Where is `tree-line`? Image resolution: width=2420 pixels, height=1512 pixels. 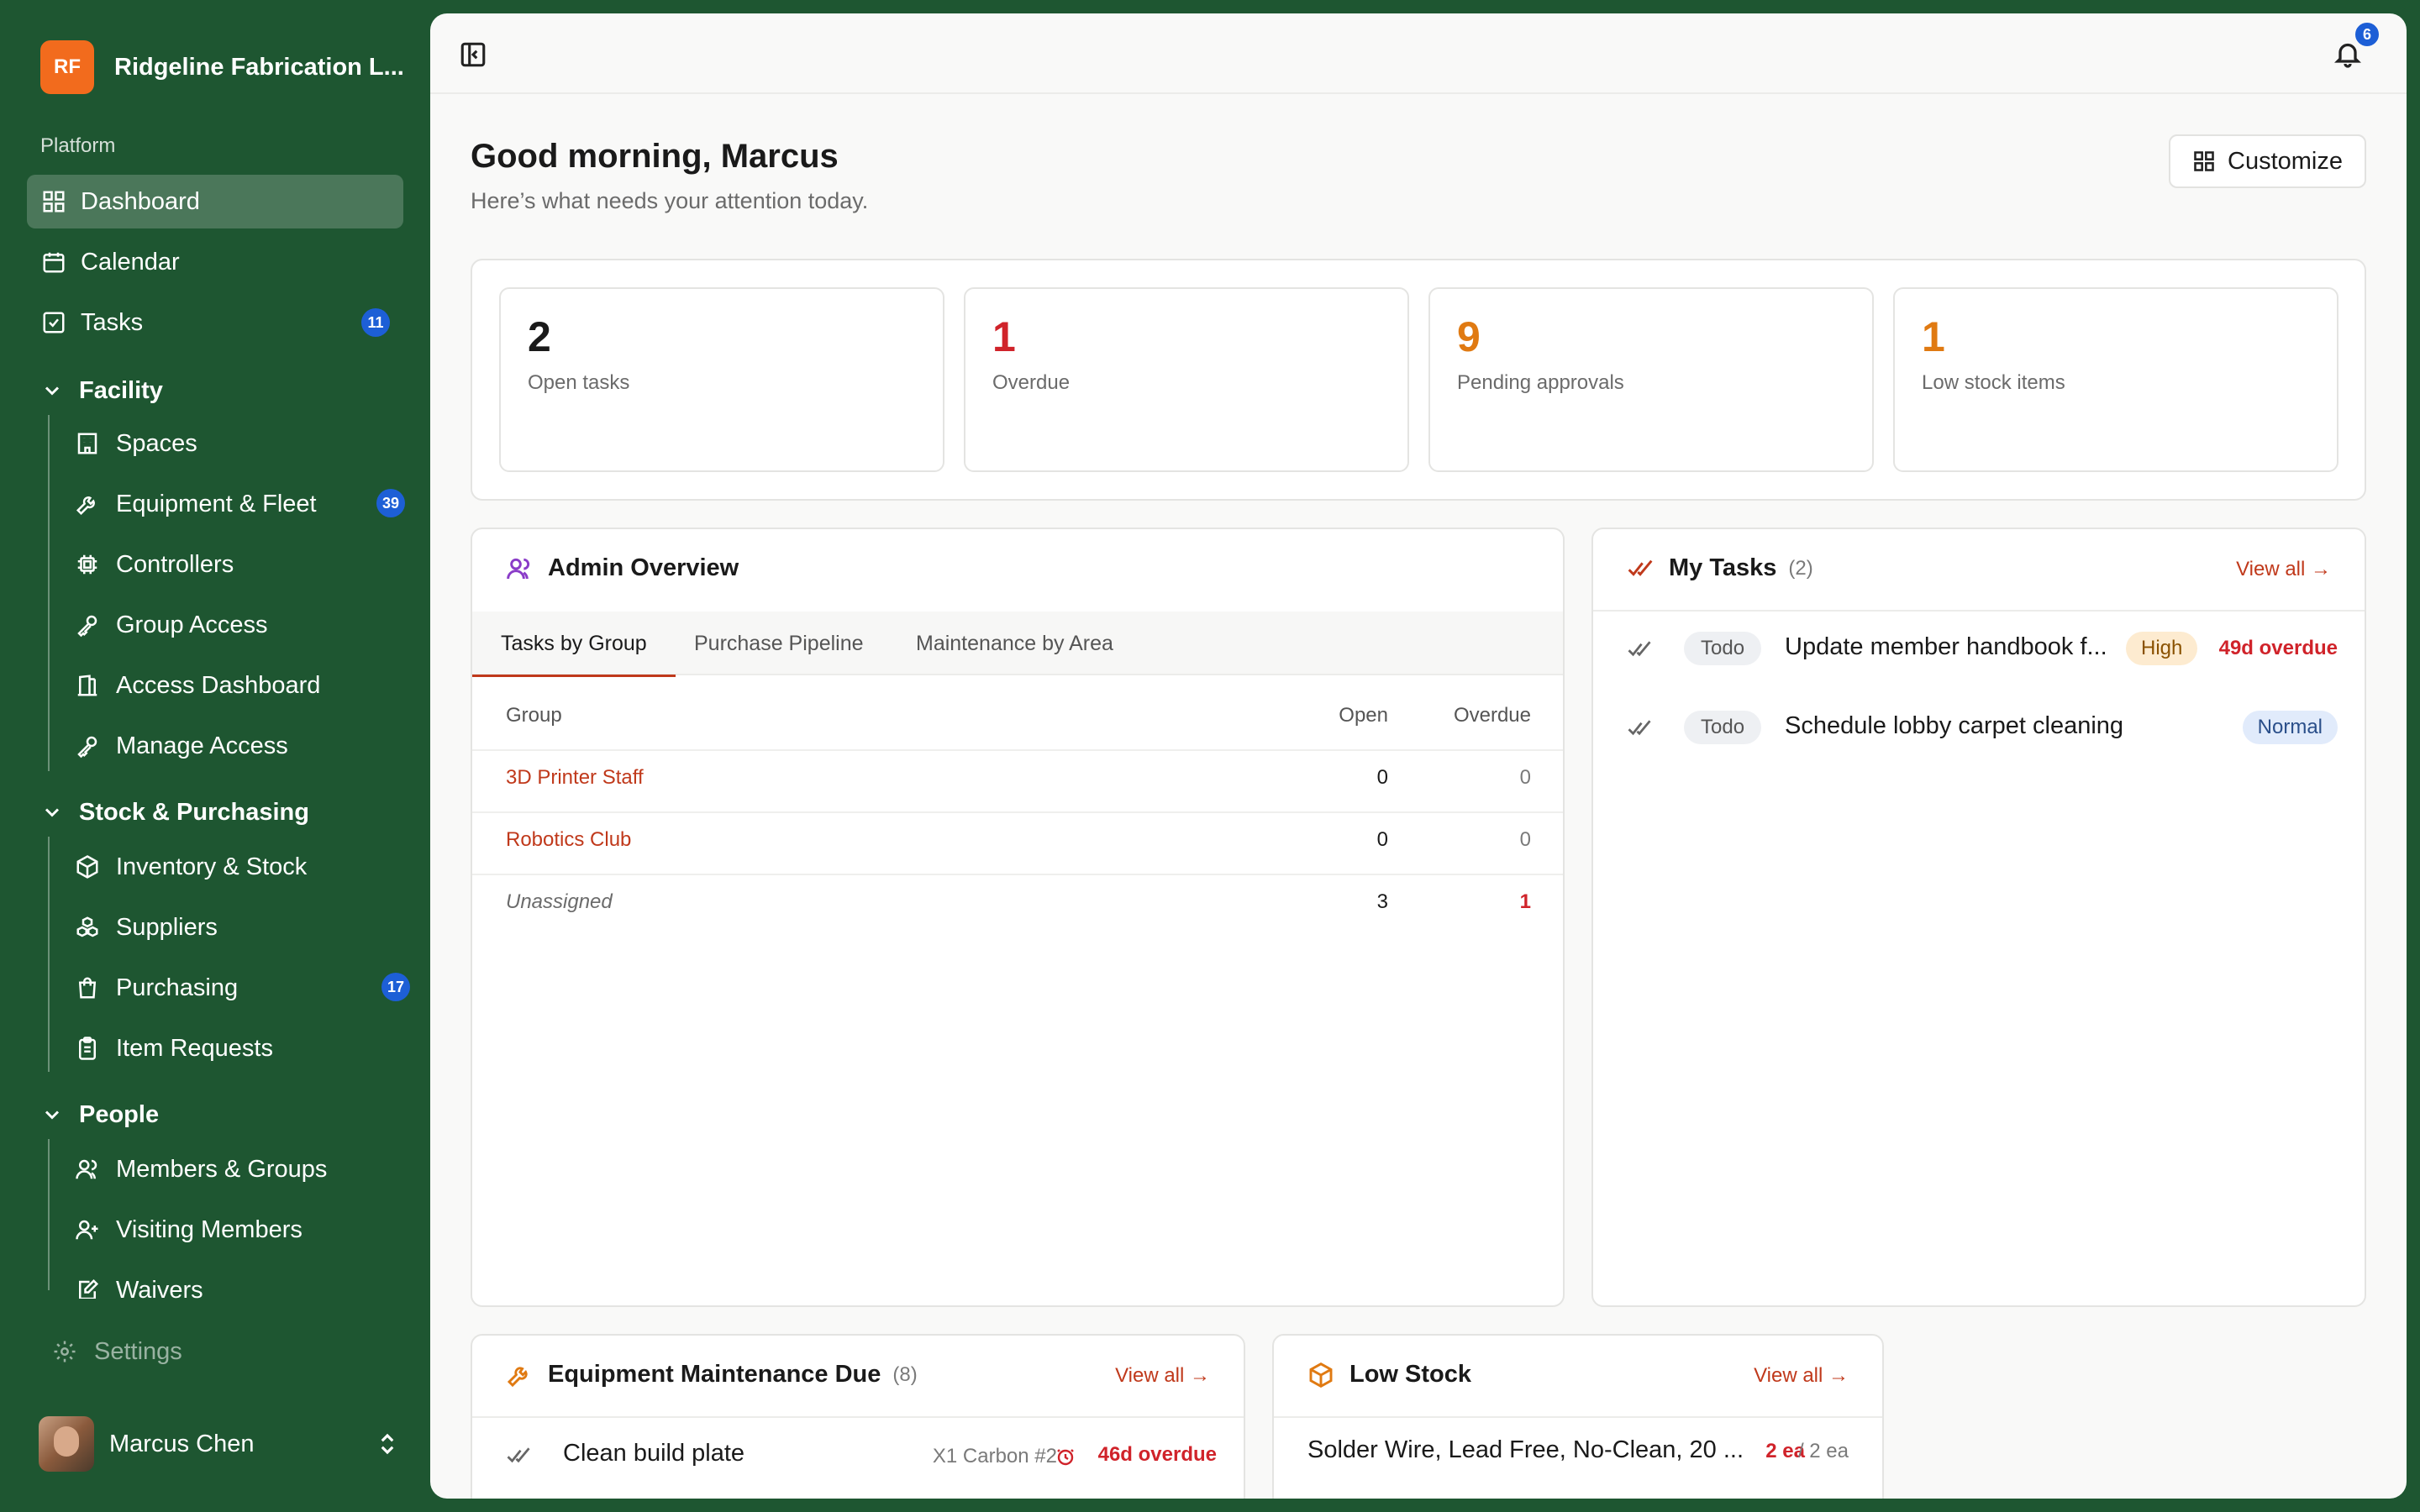 tree-line is located at coordinates (49, 954).